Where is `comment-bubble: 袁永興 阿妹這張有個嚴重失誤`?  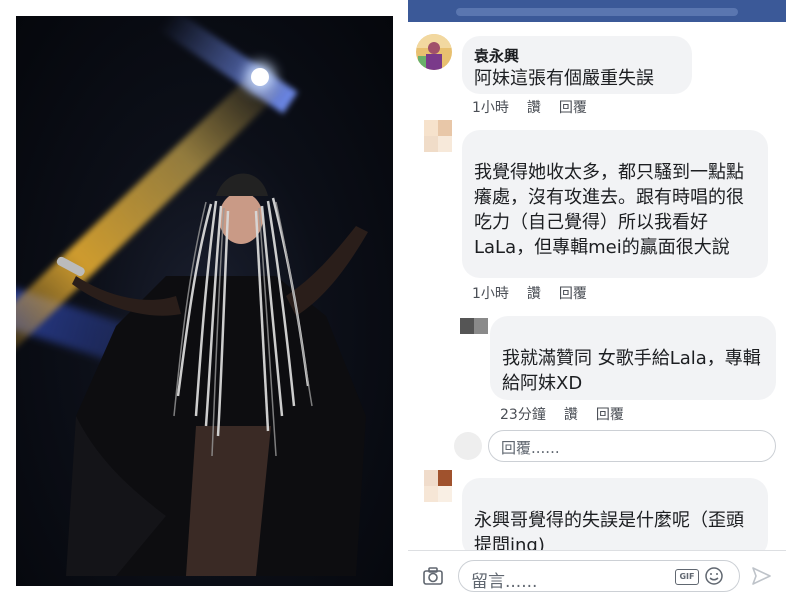
comment-bubble: 袁永興 阿妹這張有個嚴重失誤 is located at coordinates (577, 65).